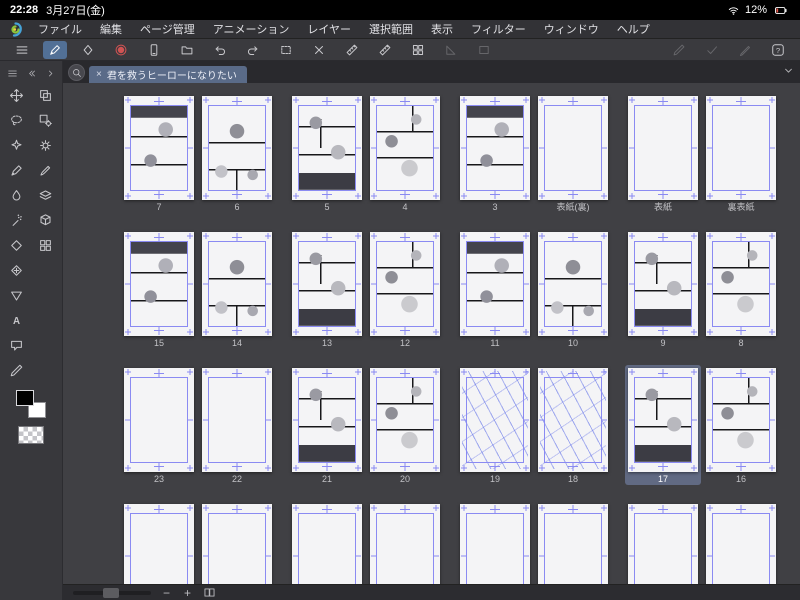 The image size is (800, 600). Describe the element at coordinates (571, 29) in the screenshot. I see `menu-item: ウィンドウ` at that location.